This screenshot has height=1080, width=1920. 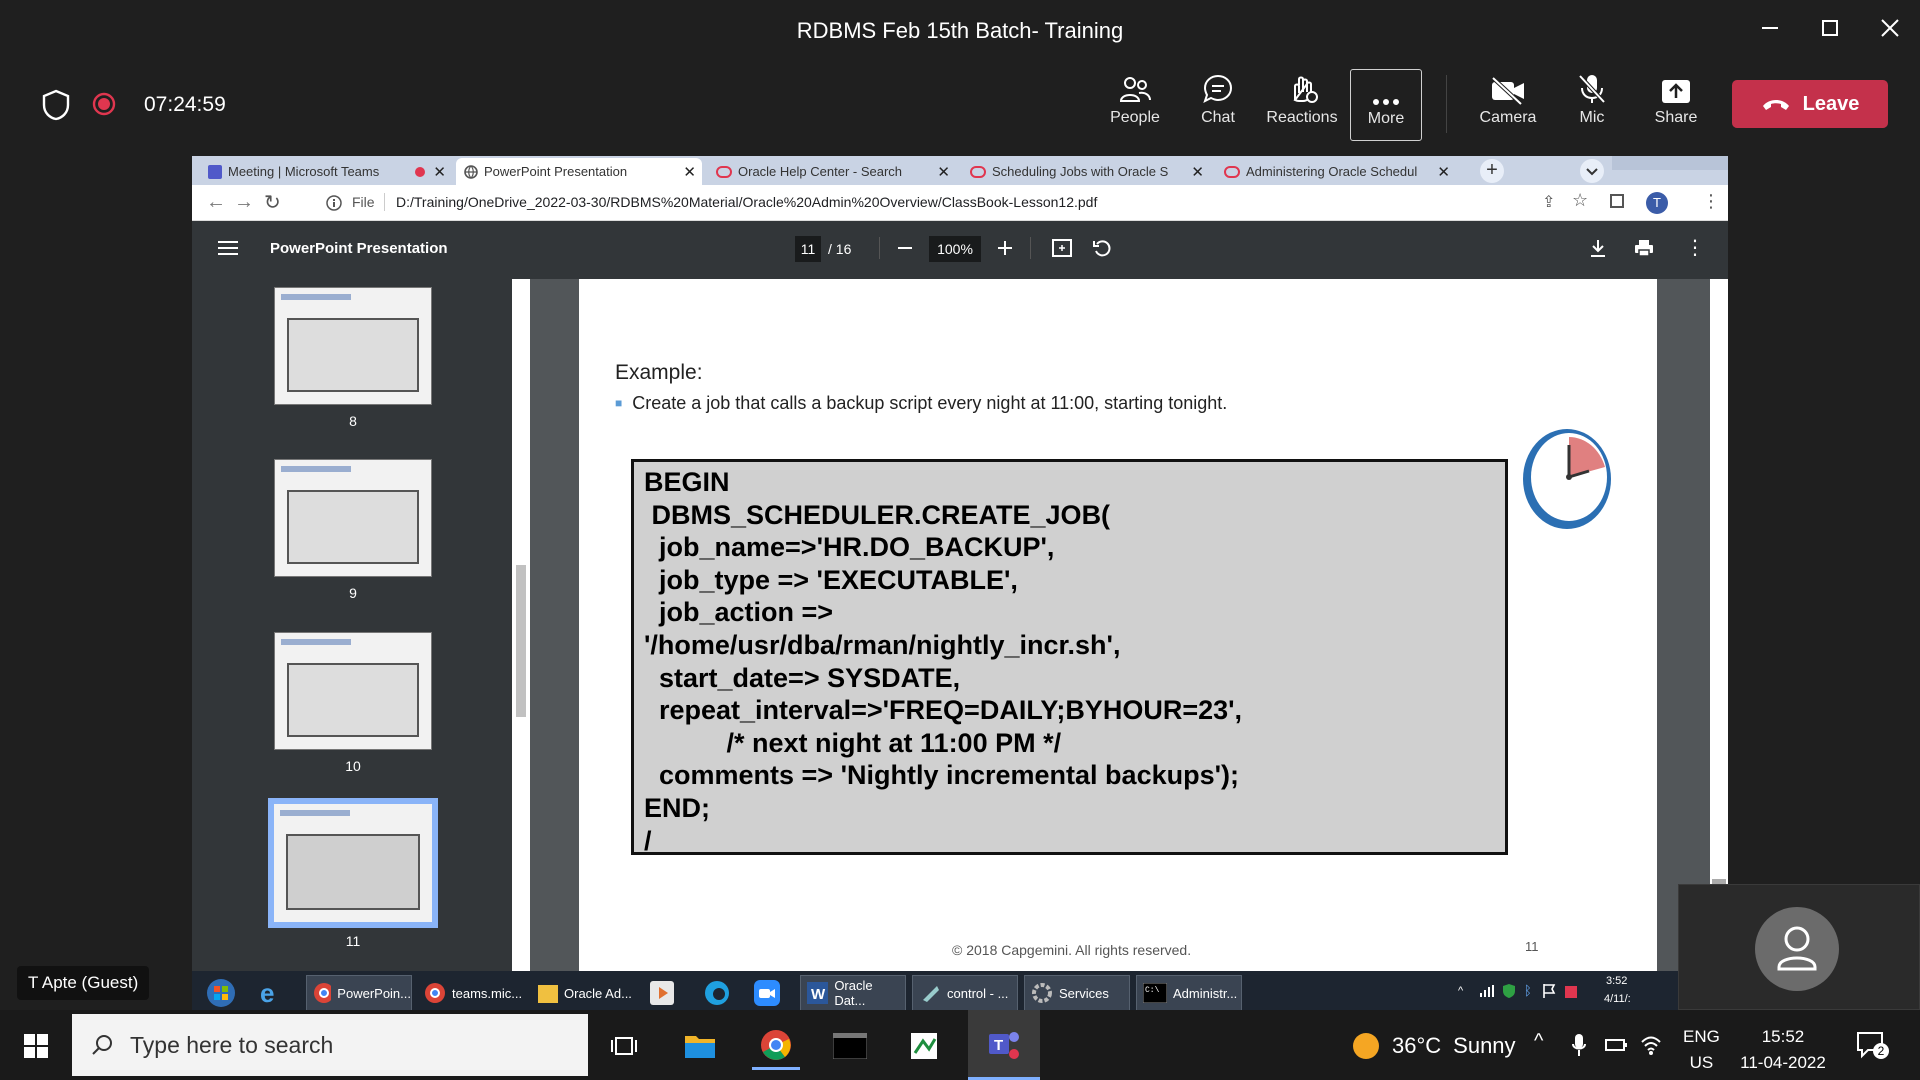 What do you see at coordinates (1617, 201) in the screenshot?
I see `sidepanel-icon` at bounding box center [1617, 201].